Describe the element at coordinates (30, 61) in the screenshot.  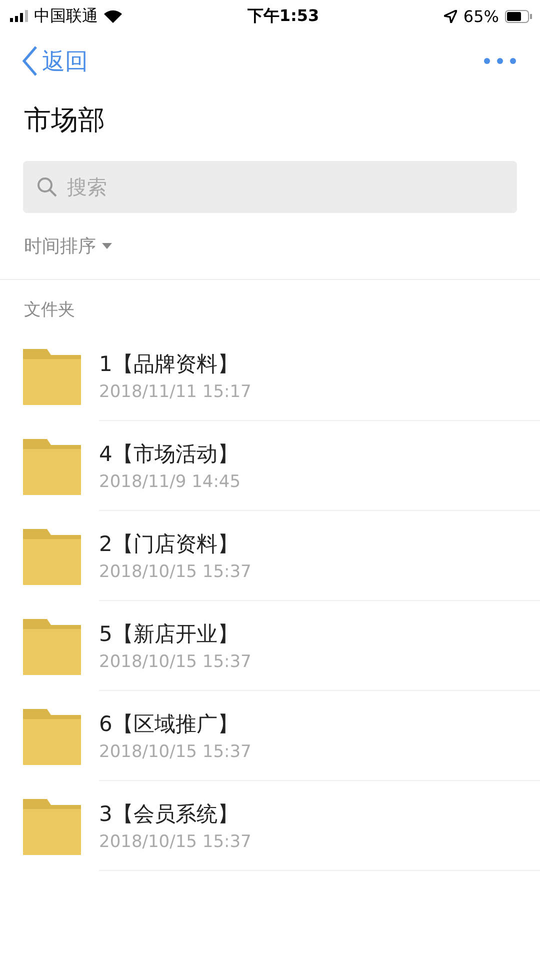
I see `chevron-left-icon` at that location.